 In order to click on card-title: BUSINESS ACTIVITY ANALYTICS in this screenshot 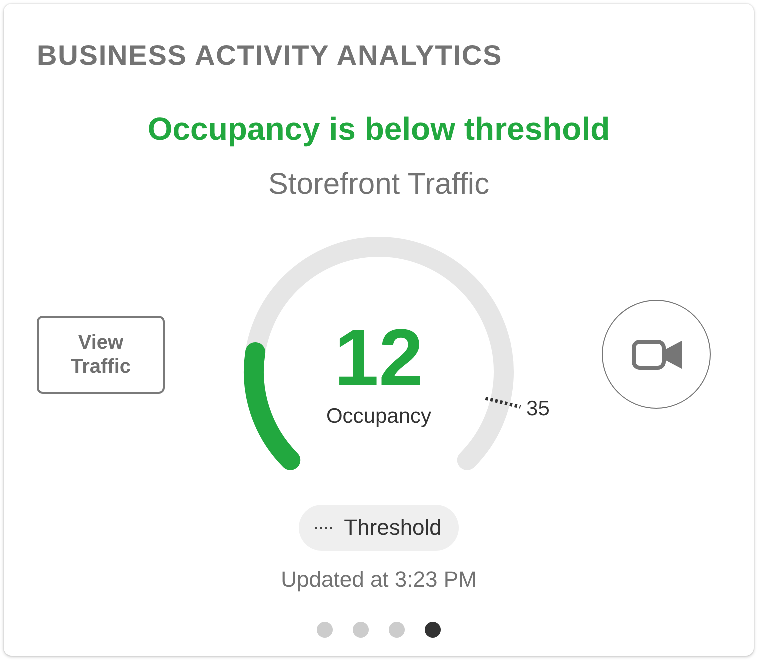, I will do `click(270, 56)`.